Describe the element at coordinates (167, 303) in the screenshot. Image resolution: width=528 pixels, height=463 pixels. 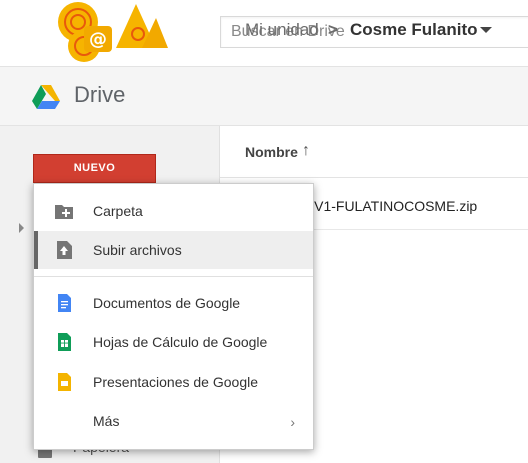
I see `menu-item-label: Documentos de Google` at that location.